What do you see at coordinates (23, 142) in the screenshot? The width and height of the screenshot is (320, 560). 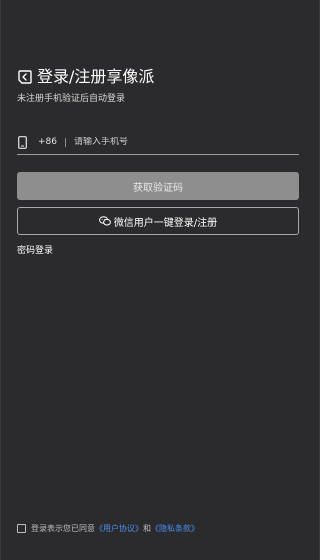 I see `phone-icon` at bounding box center [23, 142].